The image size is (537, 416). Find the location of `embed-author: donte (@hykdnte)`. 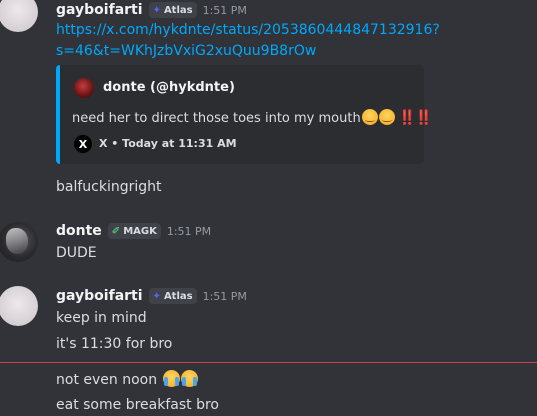

embed-author: donte (@hykdnte) is located at coordinates (169, 87).